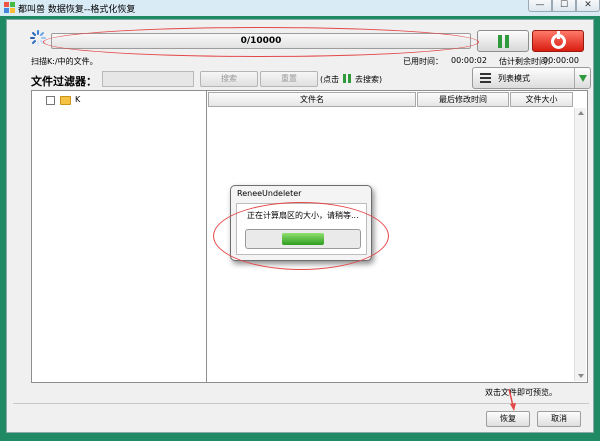  What do you see at coordinates (64, 61) in the screenshot?
I see `scan-status-text: 扫描K:/中的文件。` at bounding box center [64, 61].